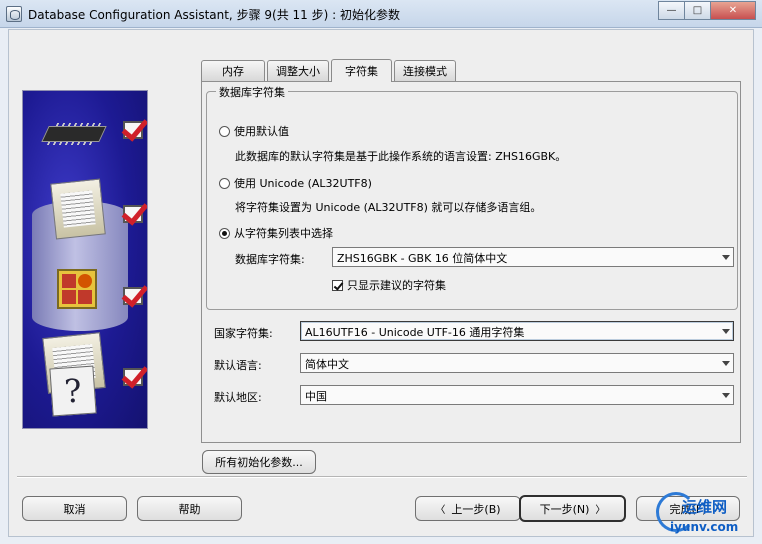 This screenshot has height=544, width=762. Describe the element at coordinates (77, 289) in the screenshot. I see `shapes-icon` at that location.